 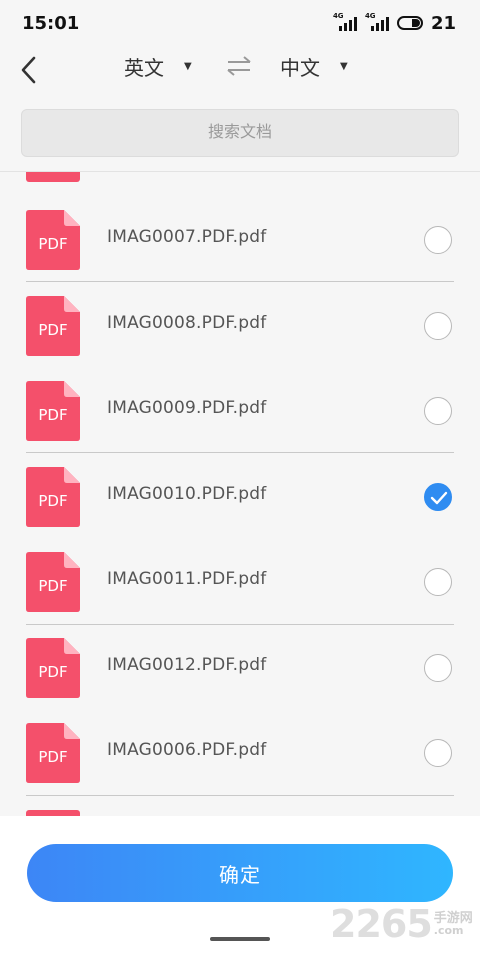 What do you see at coordinates (187, 322) in the screenshot?
I see `file-name: IMAG0008.PDF.pdf` at bounding box center [187, 322].